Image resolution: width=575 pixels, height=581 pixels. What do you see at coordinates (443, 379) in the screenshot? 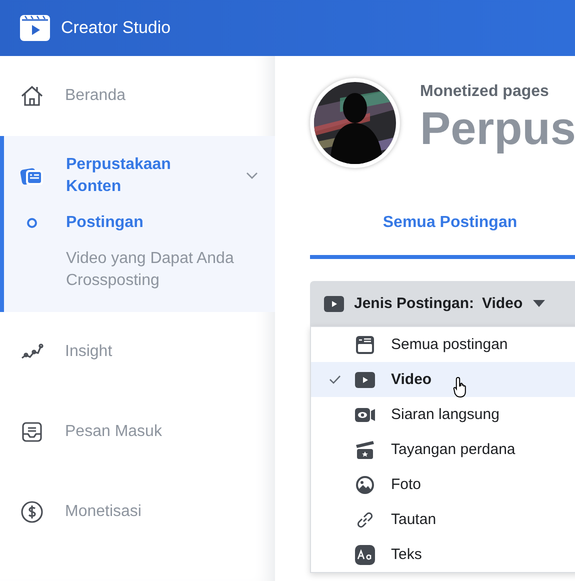
I see `menu-item: Video` at bounding box center [443, 379].